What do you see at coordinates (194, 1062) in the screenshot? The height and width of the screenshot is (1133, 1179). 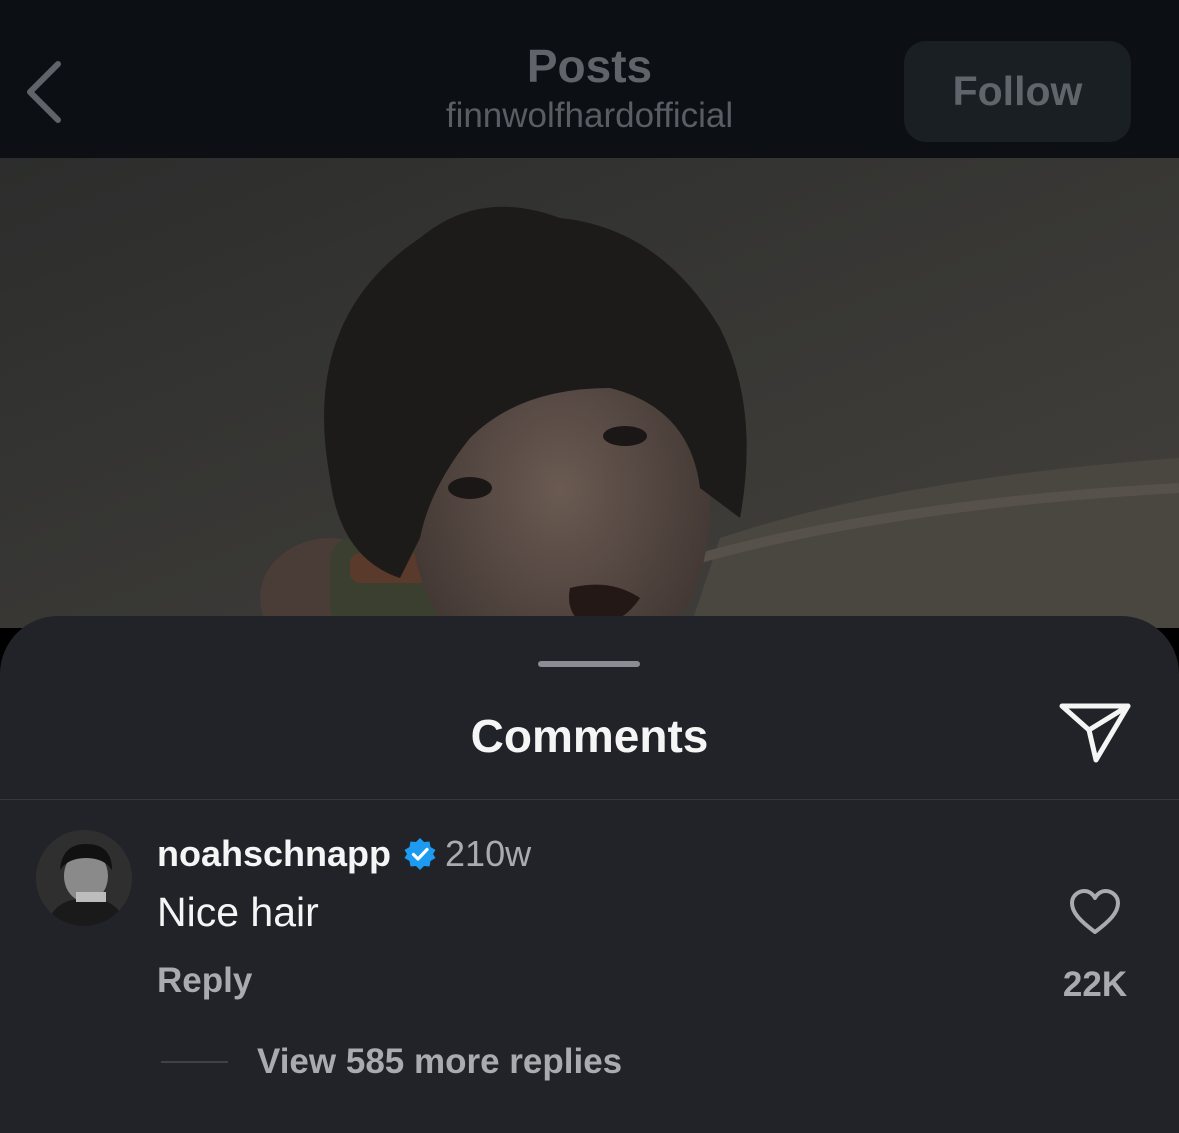 I see `replies-divider-line` at bounding box center [194, 1062].